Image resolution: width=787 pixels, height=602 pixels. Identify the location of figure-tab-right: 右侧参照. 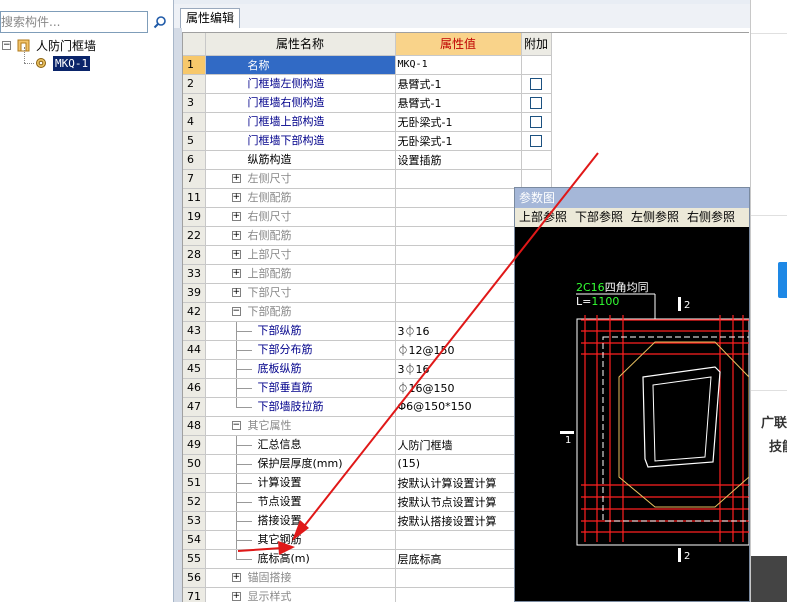
(711, 217).